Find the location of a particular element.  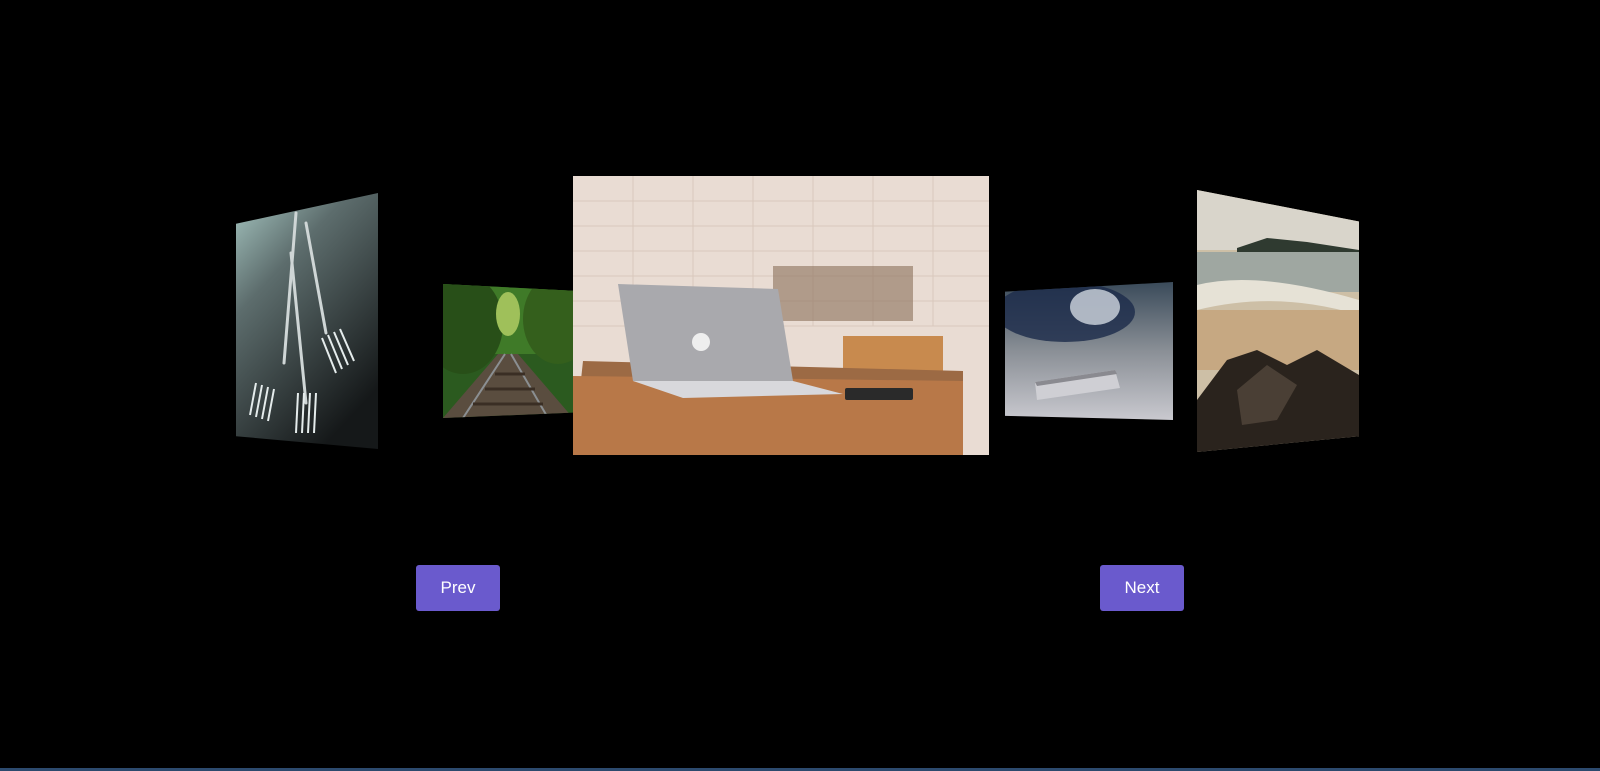

smartphone-image is located at coordinates (1089, 351).